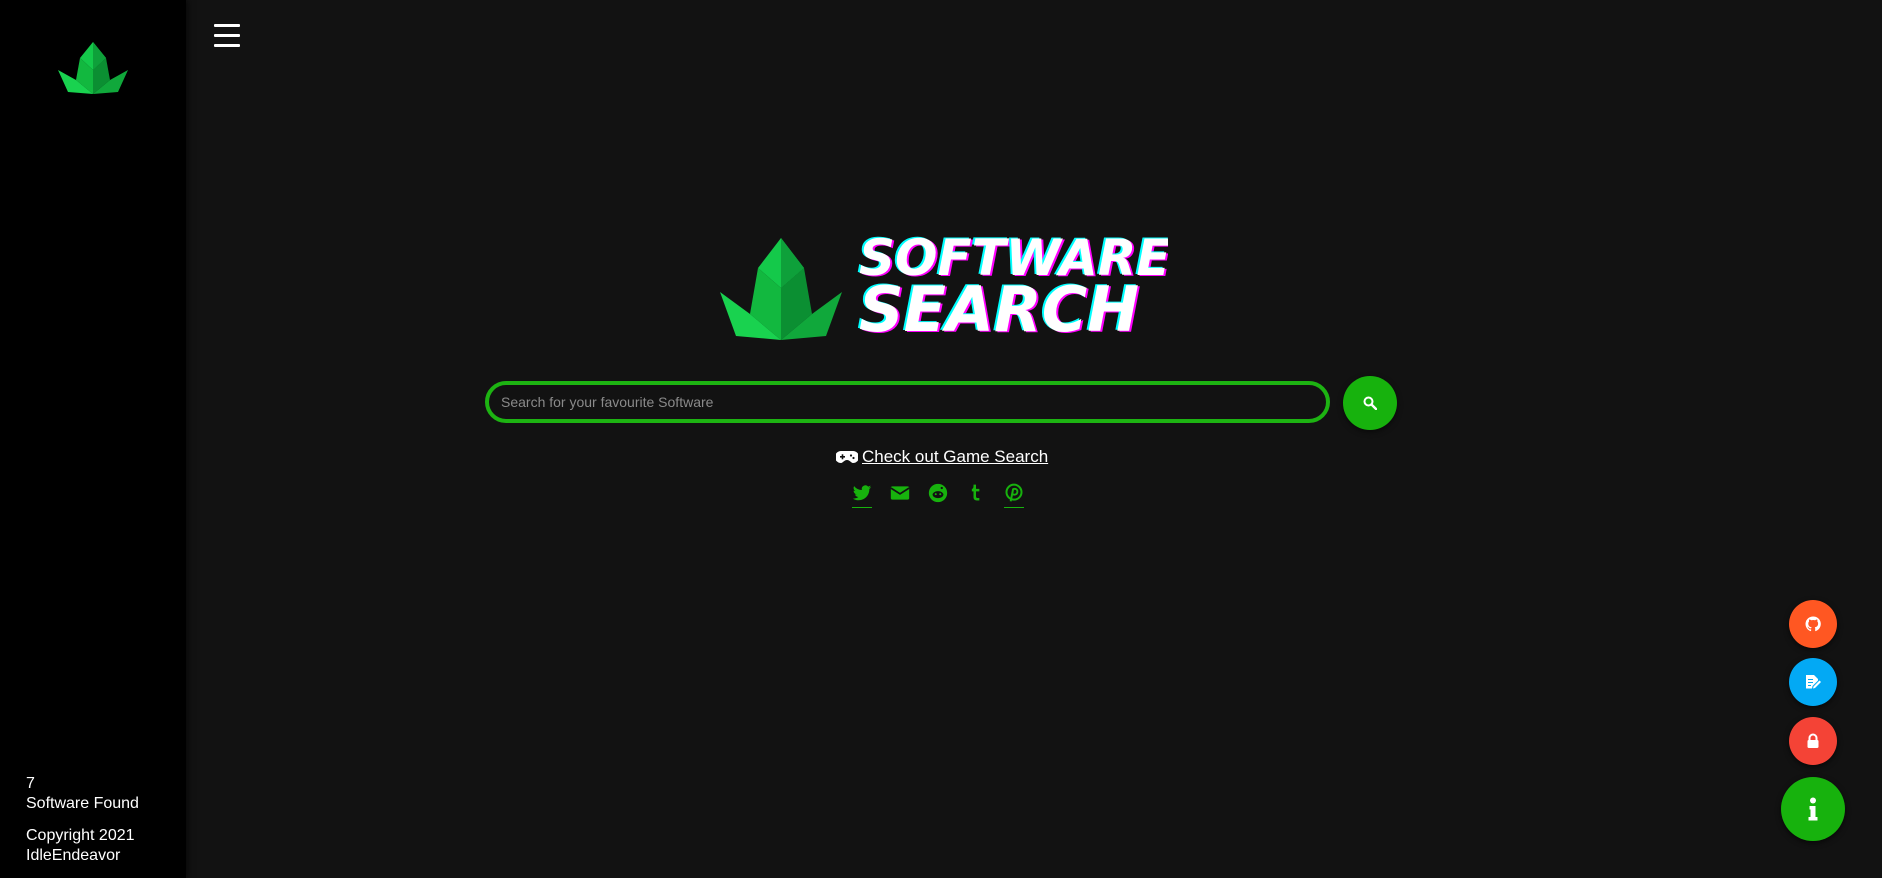  I want to click on search-input, so click(907, 402).